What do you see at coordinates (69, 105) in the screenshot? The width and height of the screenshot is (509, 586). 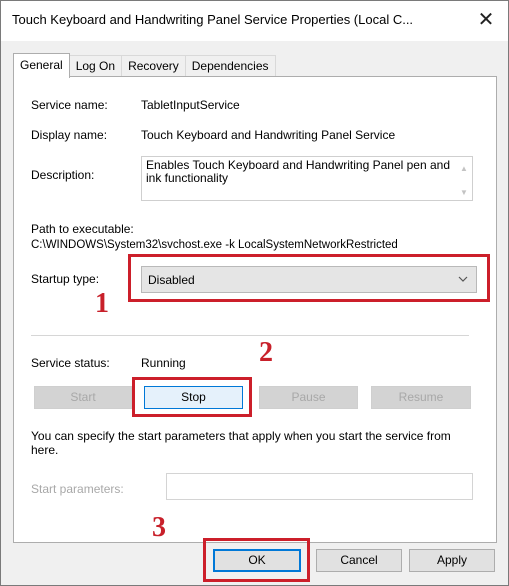 I see `service-name-label: Service name:` at bounding box center [69, 105].